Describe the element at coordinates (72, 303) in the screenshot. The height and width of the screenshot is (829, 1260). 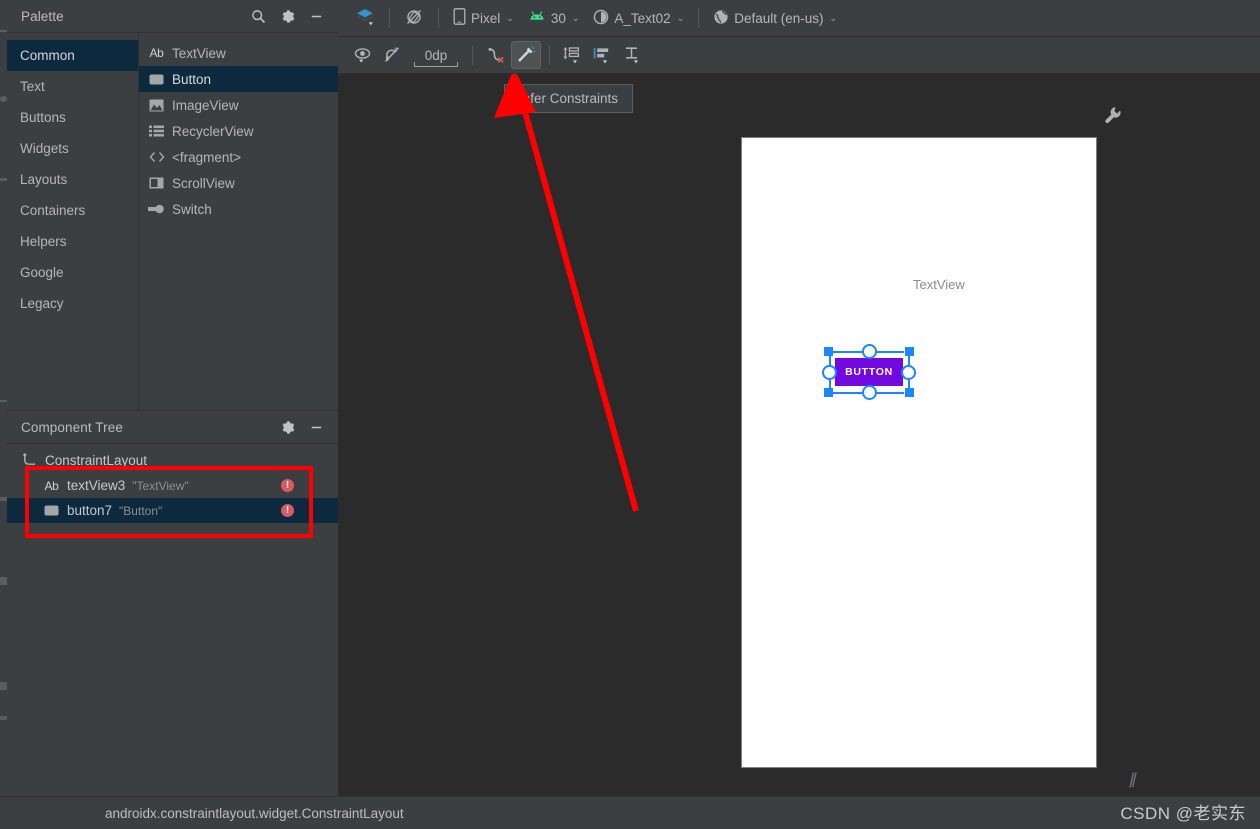
I see `palette-category-legacy: Legacy` at that location.